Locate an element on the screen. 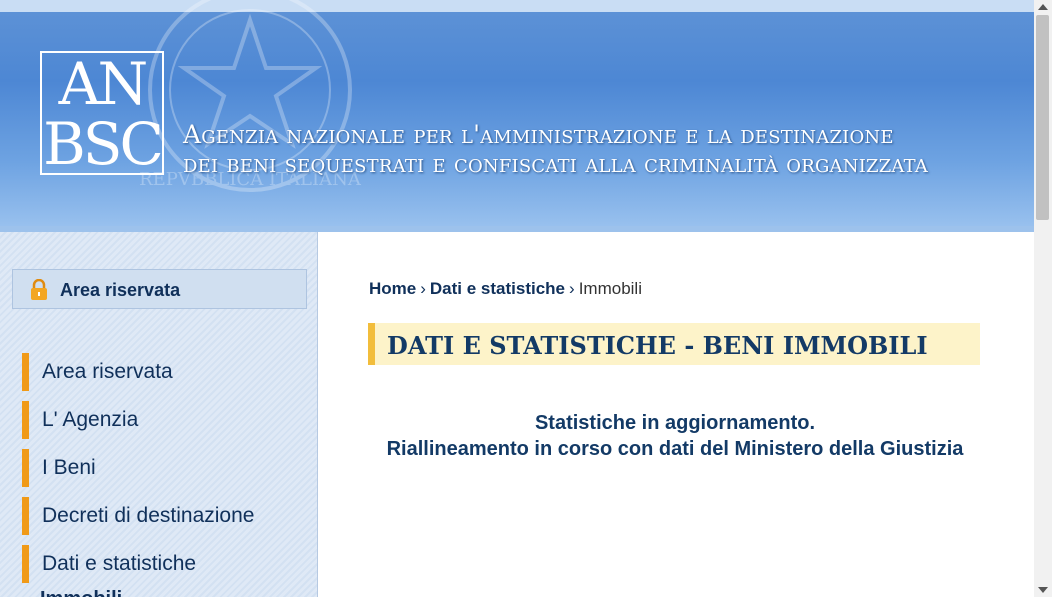 Image resolution: width=1052 pixels, height=597 pixels. logo-line-2: BSC is located at coordinates (103, 144).